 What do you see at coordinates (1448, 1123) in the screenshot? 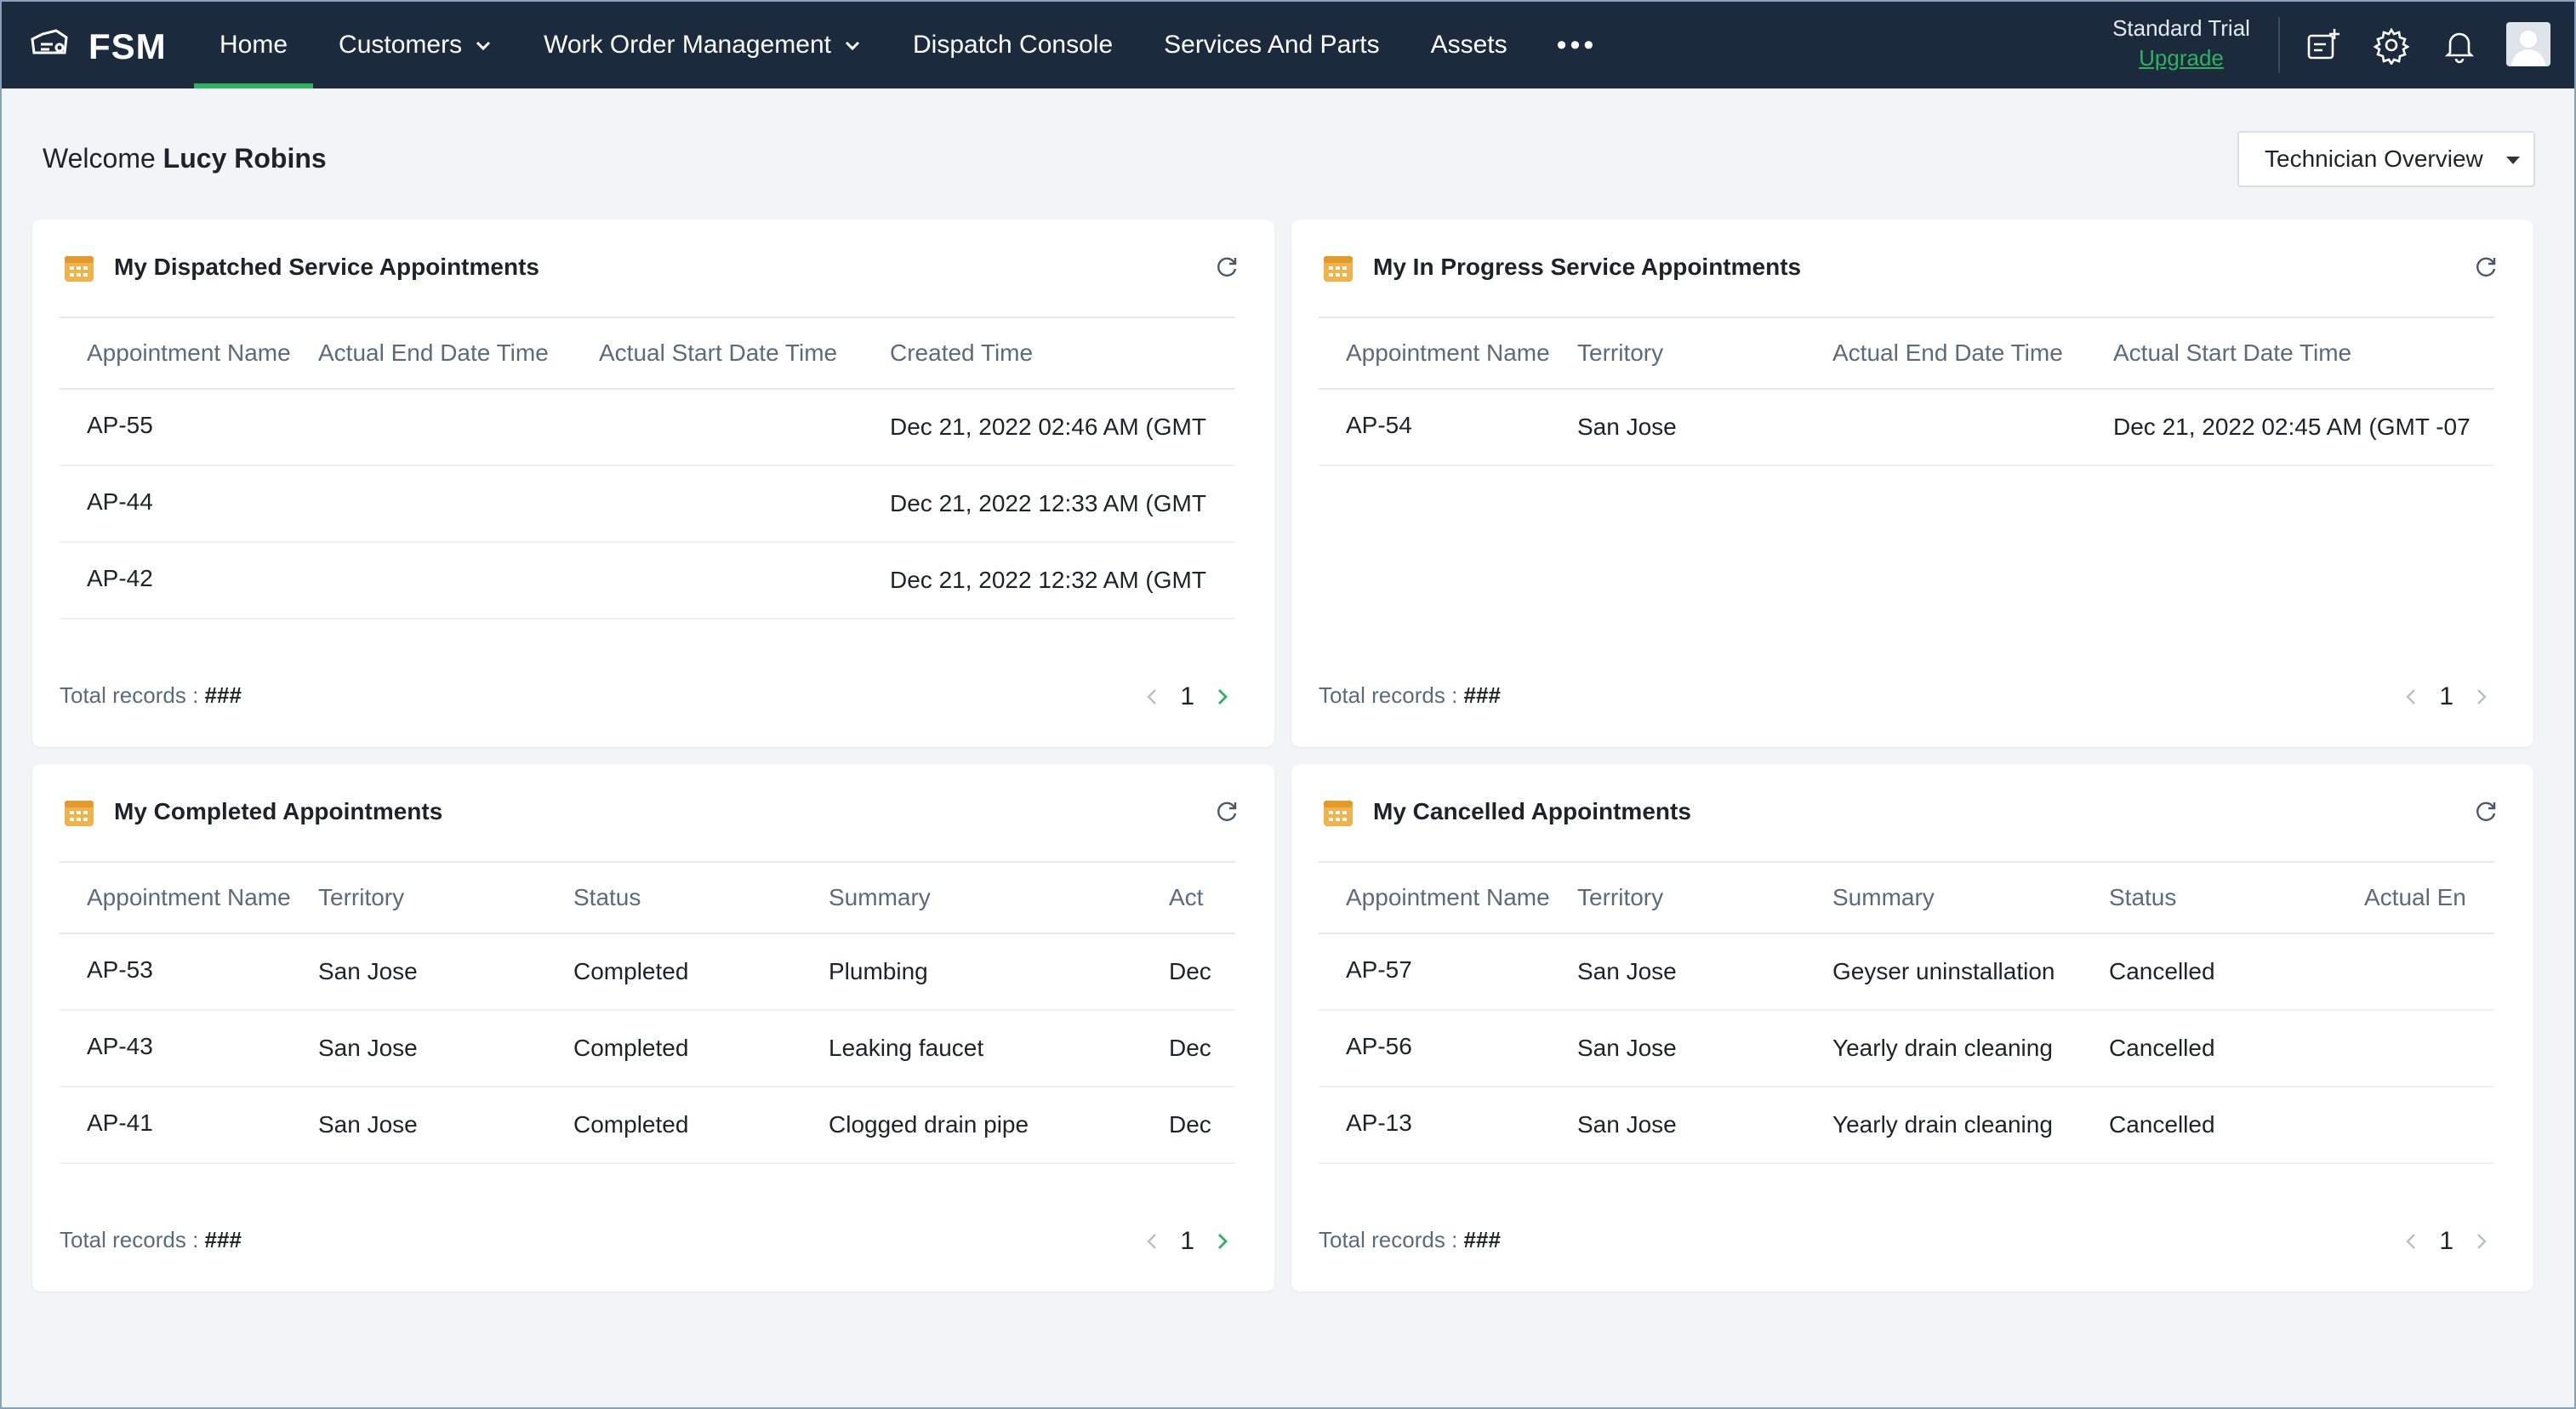
I see `appointment-name-link: AP-13` at bounding box center [1448, 1123].